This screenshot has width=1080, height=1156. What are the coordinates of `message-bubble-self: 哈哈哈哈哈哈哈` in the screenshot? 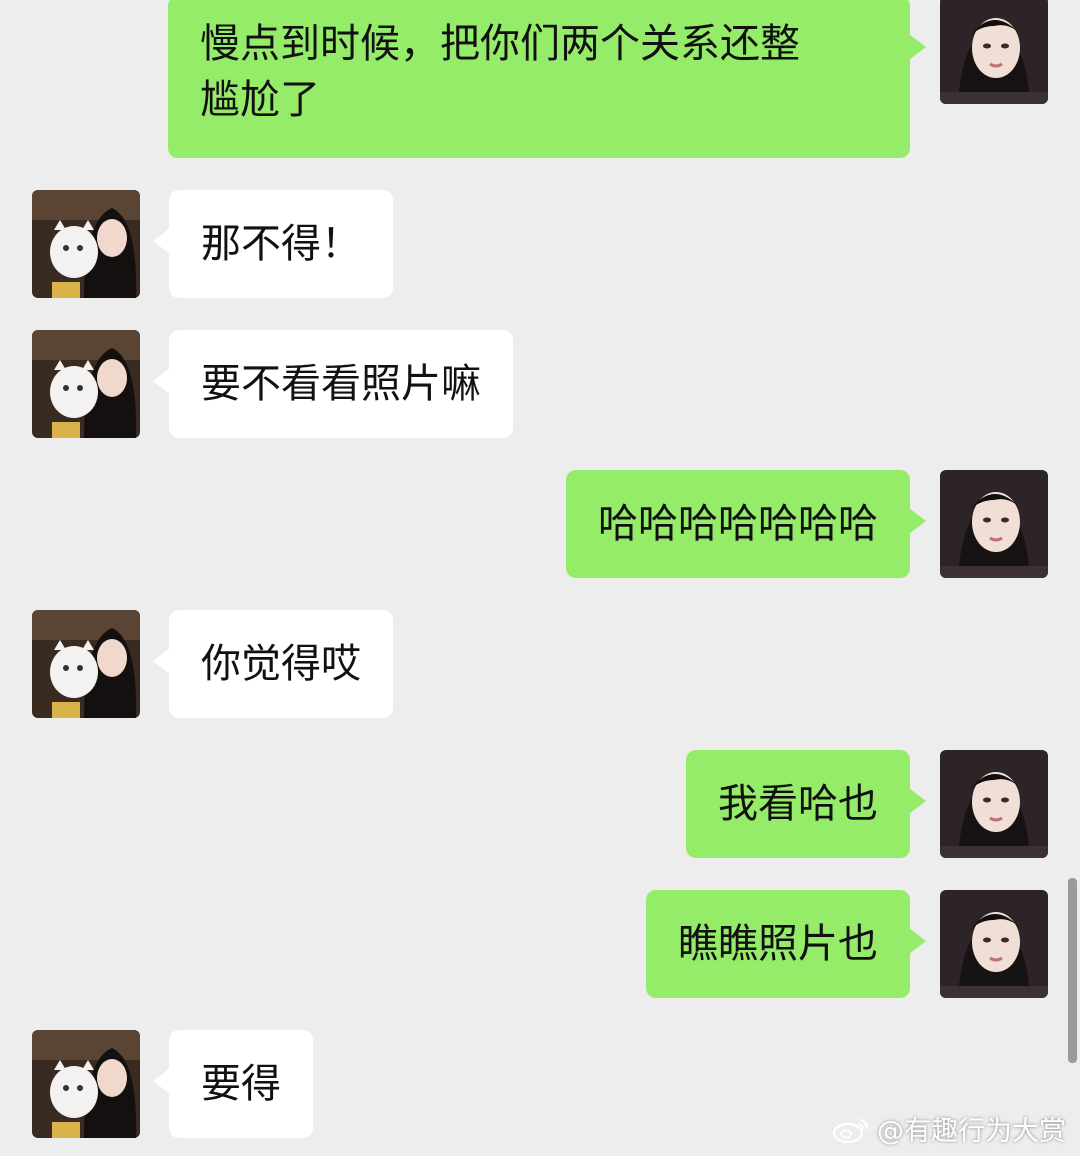 It's located at (746, 524).